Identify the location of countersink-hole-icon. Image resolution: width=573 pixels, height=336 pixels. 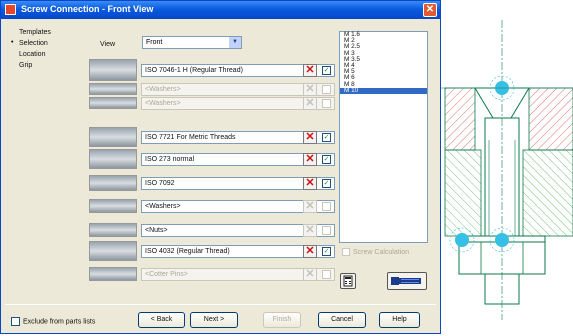
(113, 137).